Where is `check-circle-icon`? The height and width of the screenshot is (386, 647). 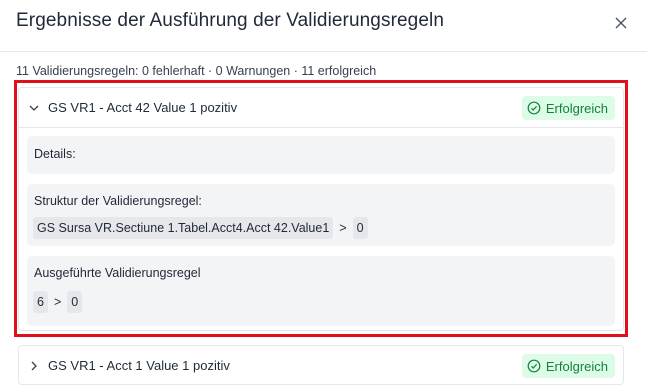
check-circle-icon is located at coordinates (534, 366).